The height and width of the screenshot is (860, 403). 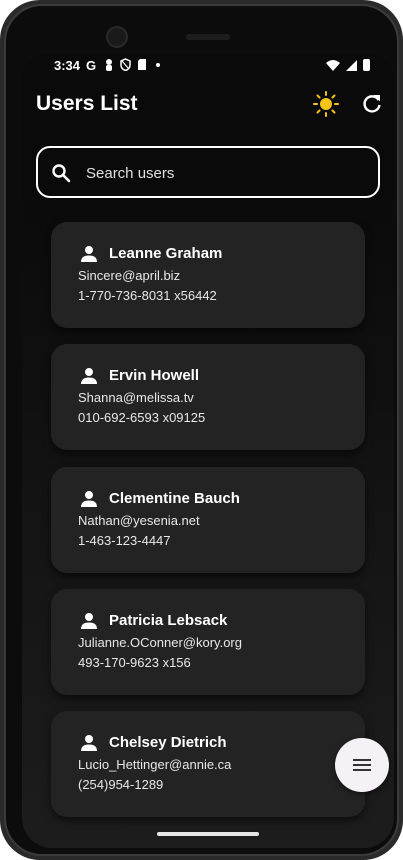 What do you see at coordinates (142, 64) in the screenshot?
I see `sd-card-icon` at bounding box center [142, 64].